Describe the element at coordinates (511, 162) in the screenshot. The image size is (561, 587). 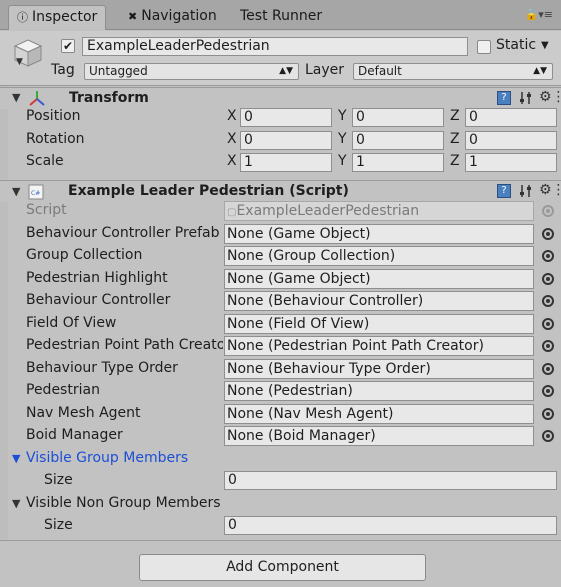
I see `scale-z-field: 1` at that location.